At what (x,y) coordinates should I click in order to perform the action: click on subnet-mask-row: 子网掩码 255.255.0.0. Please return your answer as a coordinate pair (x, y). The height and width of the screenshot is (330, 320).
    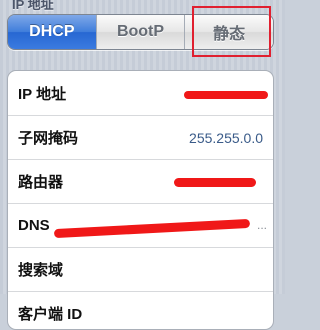
    Looking at the image, I should click on (140, 137).